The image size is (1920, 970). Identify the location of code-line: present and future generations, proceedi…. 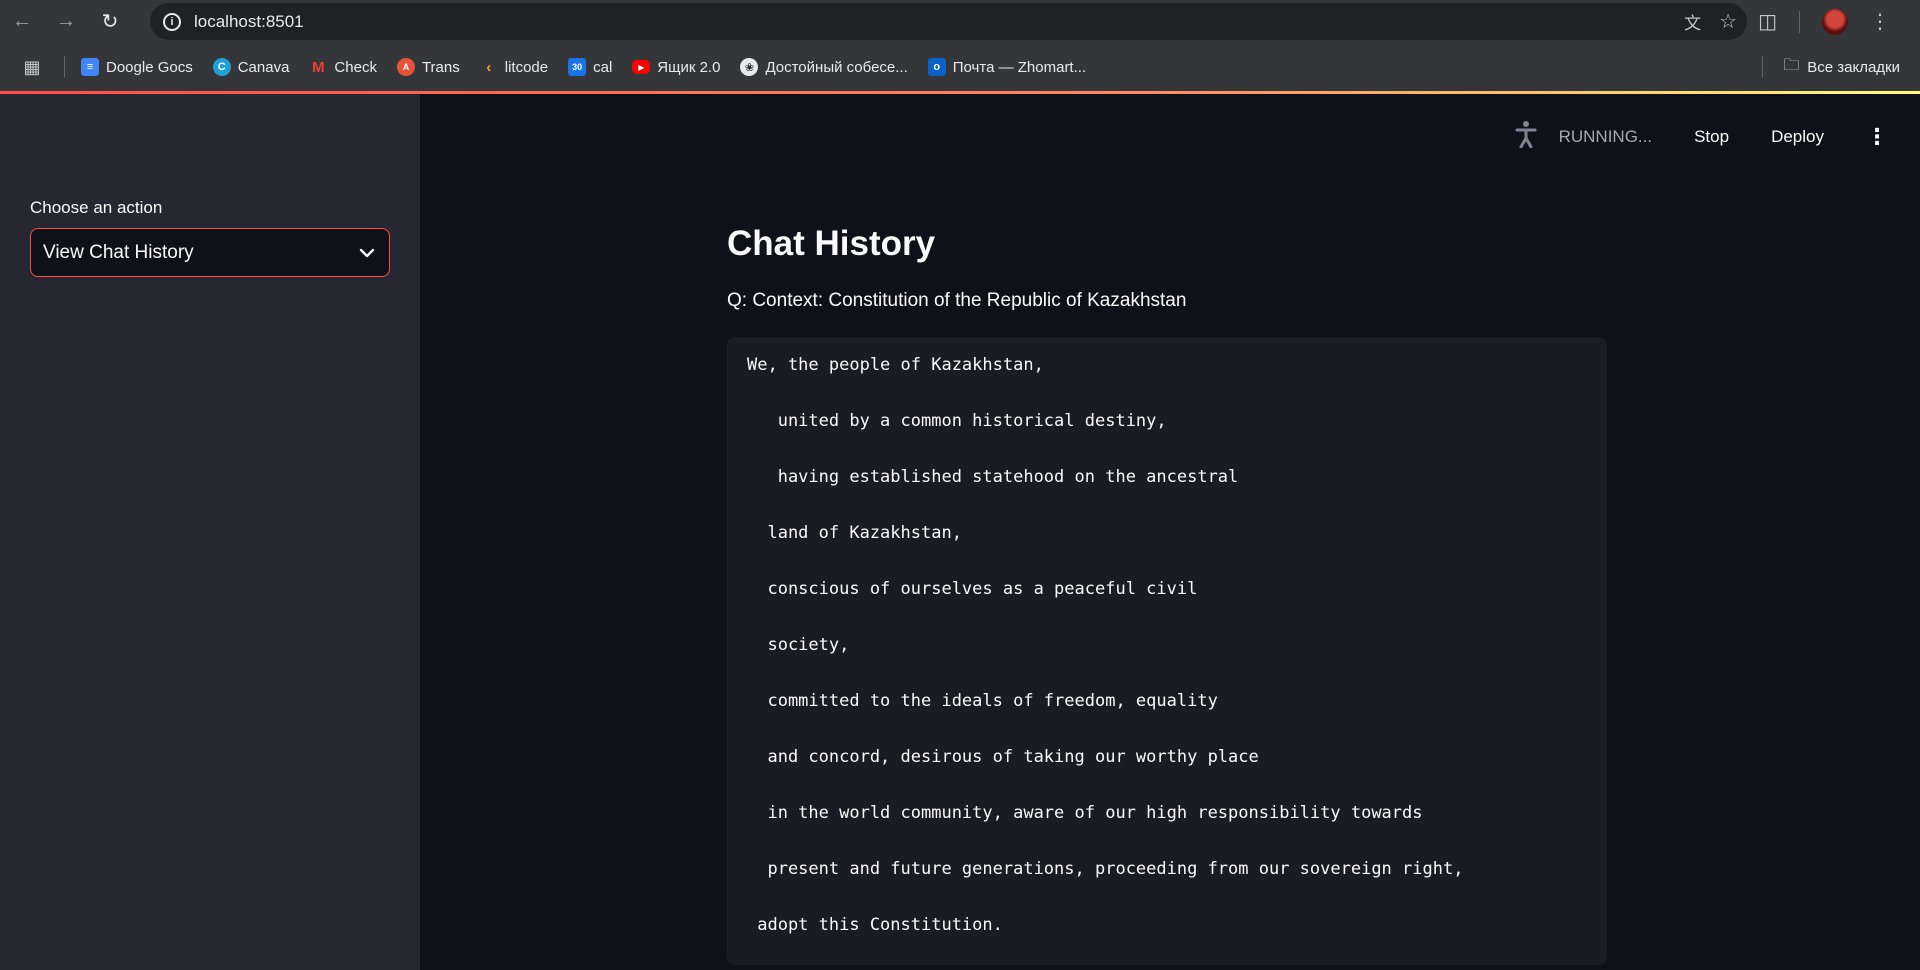
(1105, 869).